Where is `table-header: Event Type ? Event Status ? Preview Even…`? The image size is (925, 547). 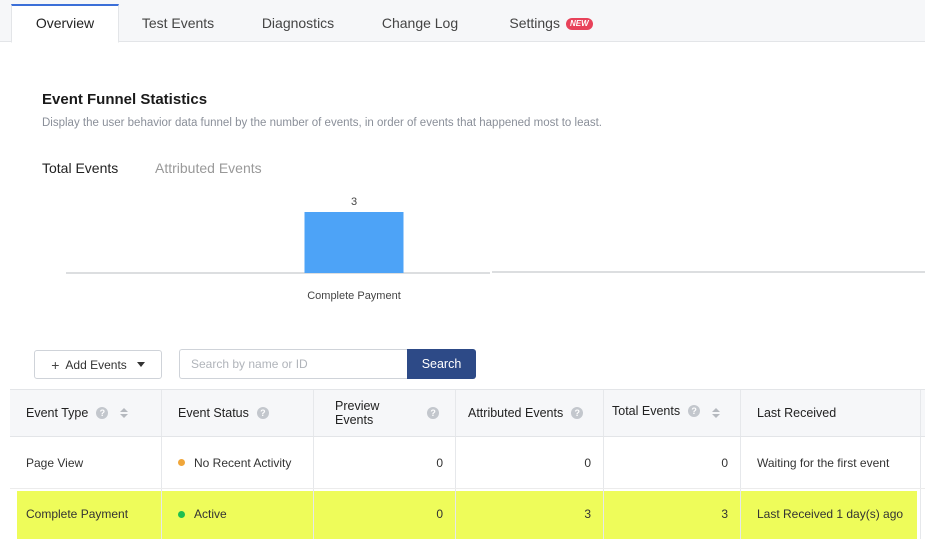 table-header: Event Type ? Event Status ? Preview Even… is located at coordinates (467, 413).